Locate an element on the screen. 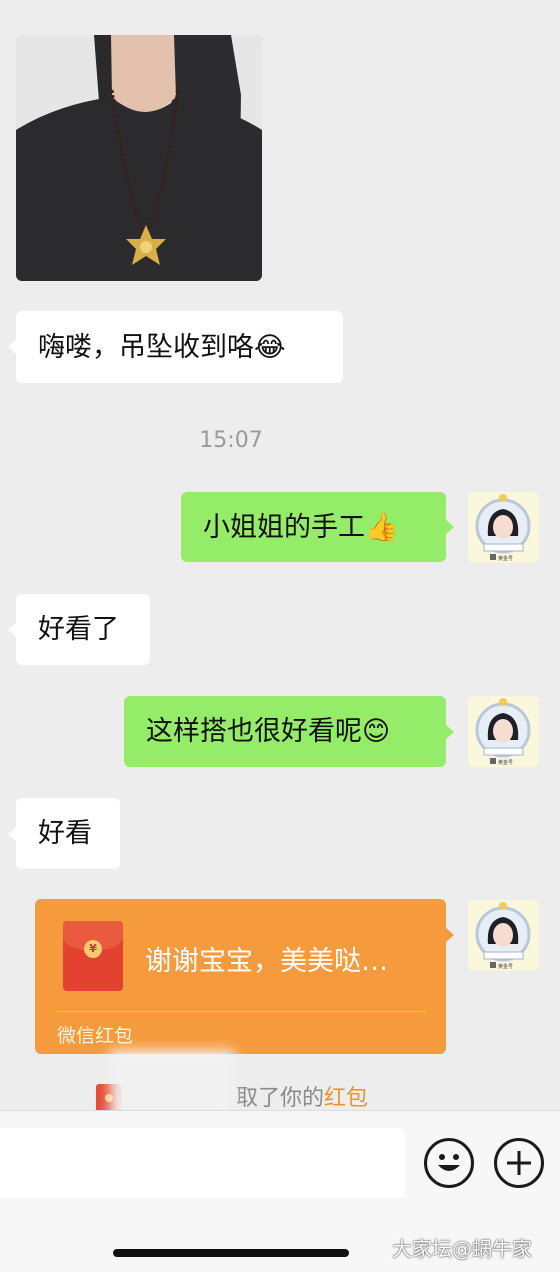 The height and width of the screenshot is (1272, 560). divider is located at coordinates (240, 1011).